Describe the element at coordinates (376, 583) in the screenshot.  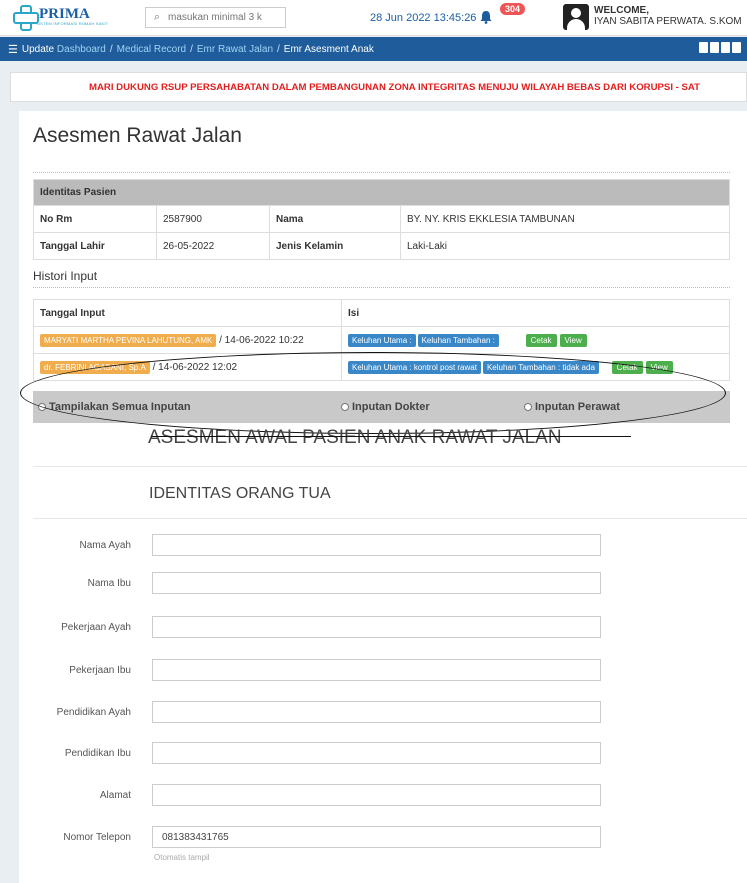
I see `nama-ibu-input` at that location.